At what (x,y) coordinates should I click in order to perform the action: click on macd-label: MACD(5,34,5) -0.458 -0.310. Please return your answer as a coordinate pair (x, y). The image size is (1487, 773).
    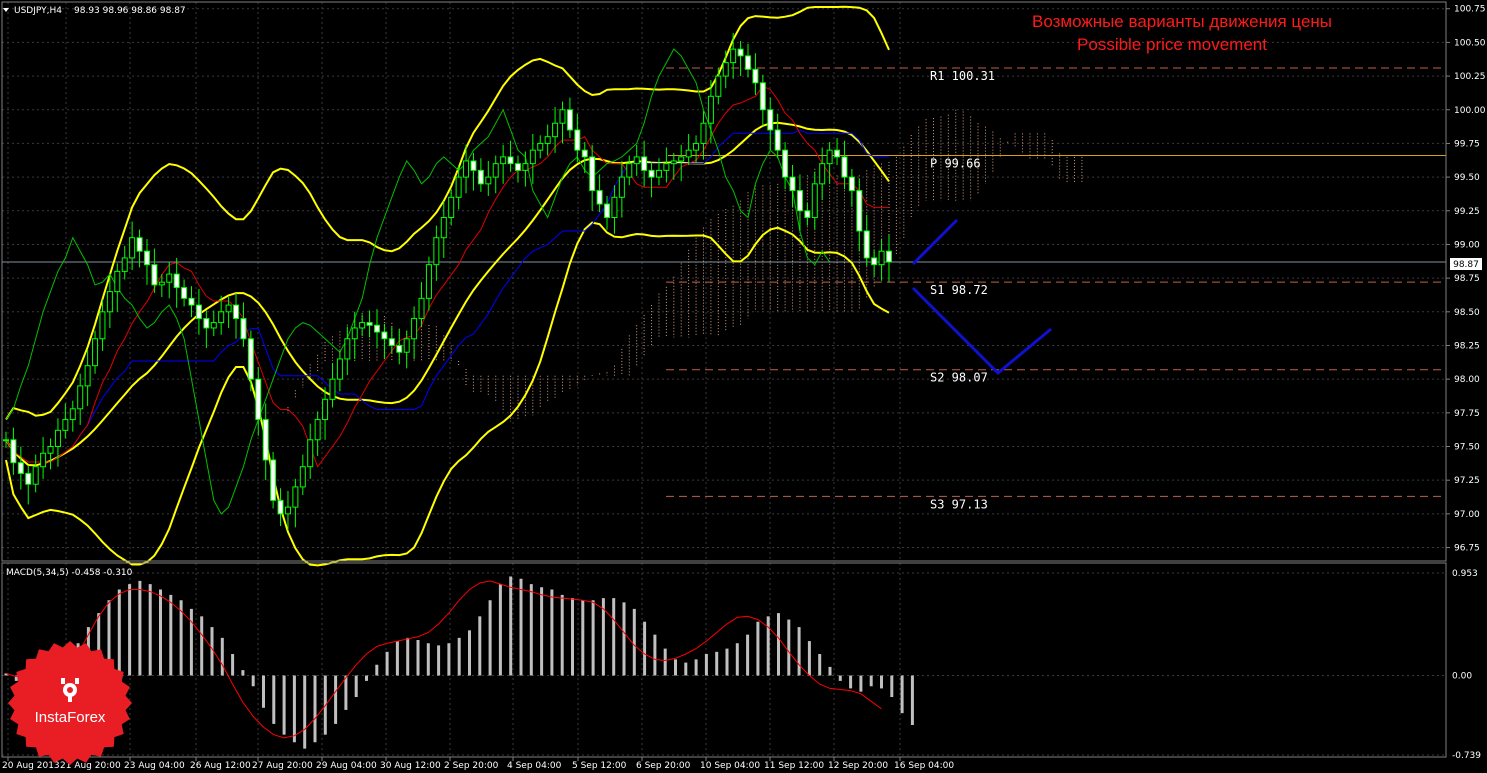
    Looking at the image, I should click on (69, 573).